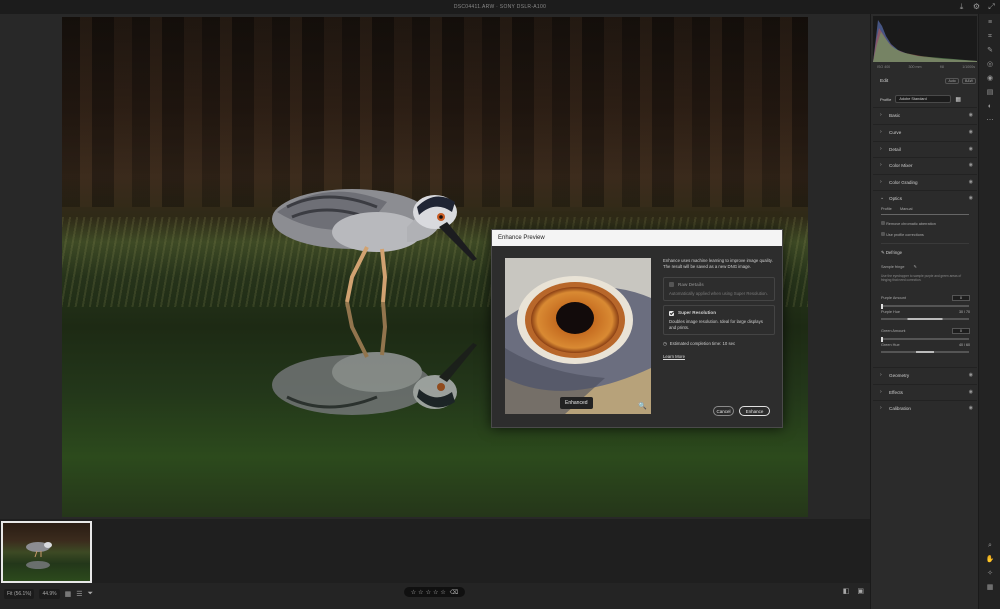  Describe the element at coordinates (961, 6) in the screenshot. I see `save-icon: ⤓` at that location.